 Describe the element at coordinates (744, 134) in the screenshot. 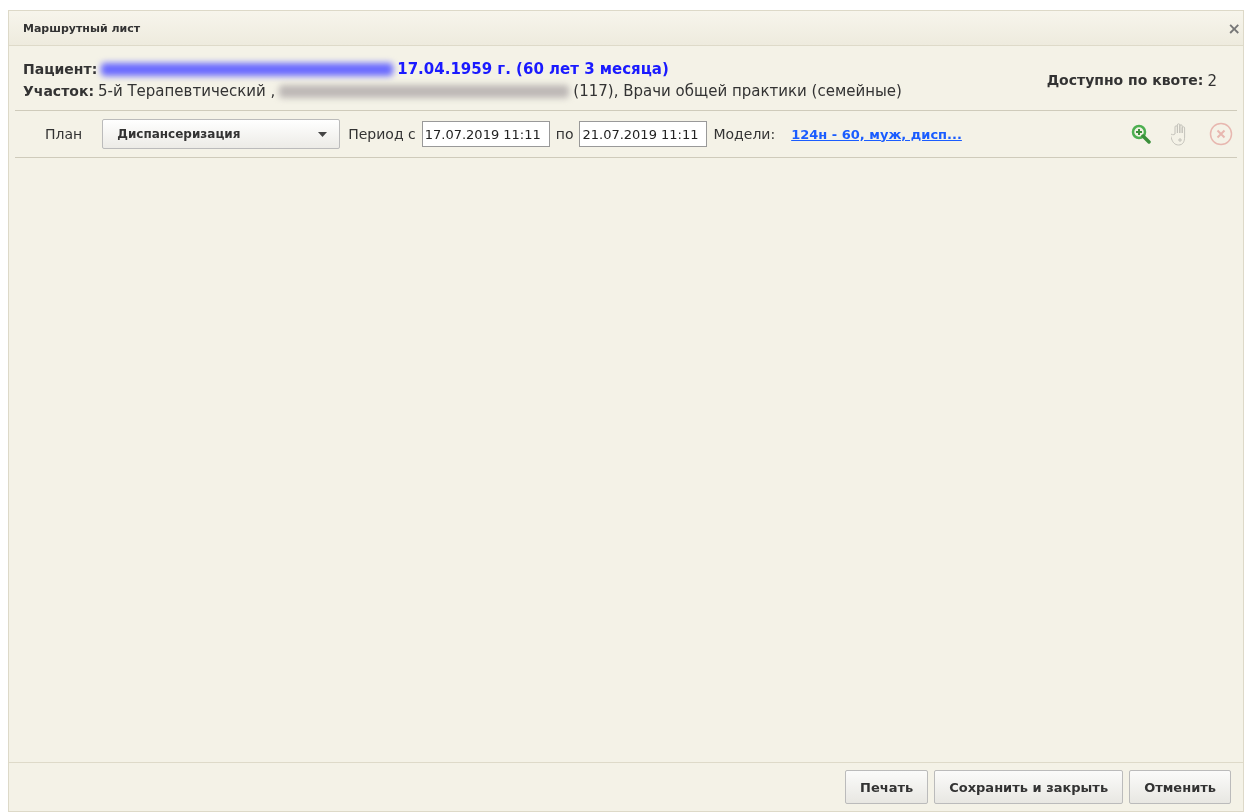

I see `models-label: Модели:` at that location.